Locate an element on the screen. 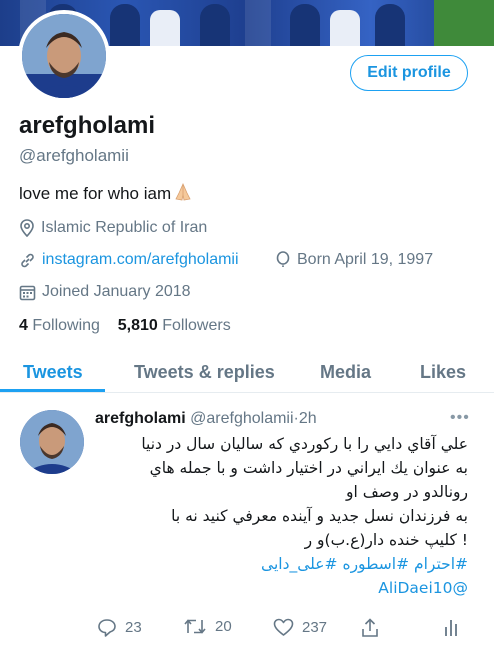  calendar-icon is located at coordinates (27, 292).